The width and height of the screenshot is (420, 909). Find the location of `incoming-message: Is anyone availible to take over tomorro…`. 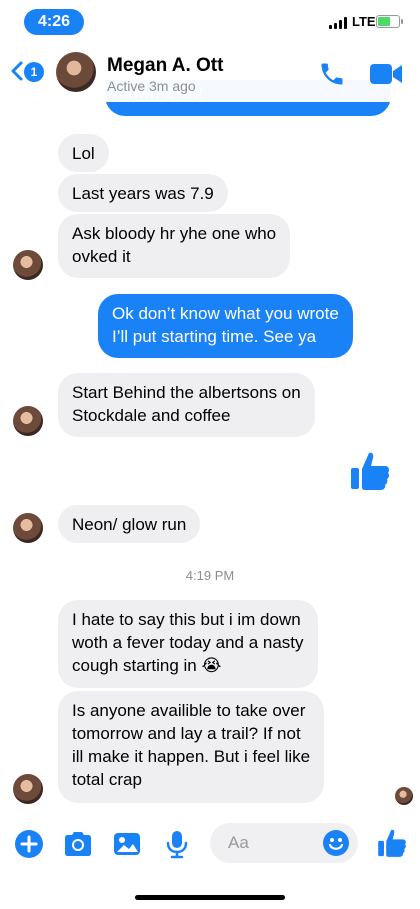

incoming-message: Is anyone availible to take over tomorro… is located at coordinates (191, 747).